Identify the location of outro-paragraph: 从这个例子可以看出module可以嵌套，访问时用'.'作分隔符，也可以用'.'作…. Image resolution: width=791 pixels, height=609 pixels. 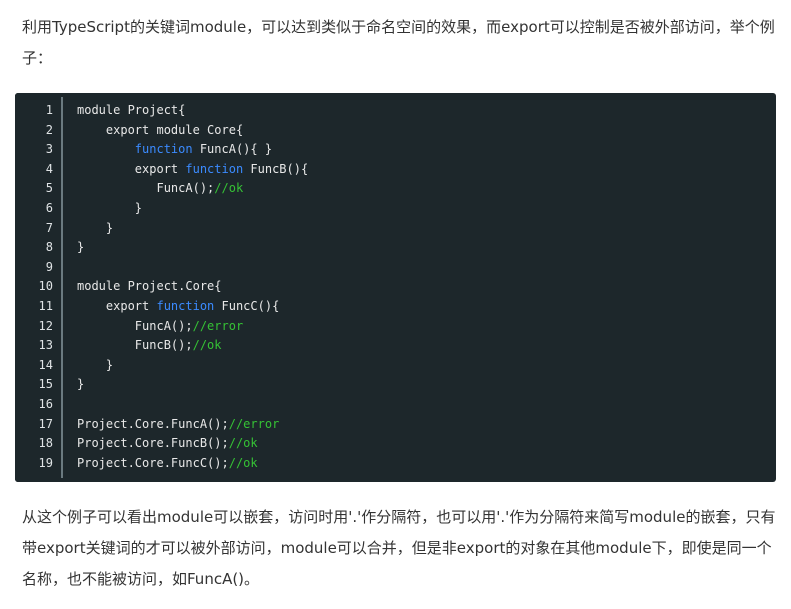
(399, 548).